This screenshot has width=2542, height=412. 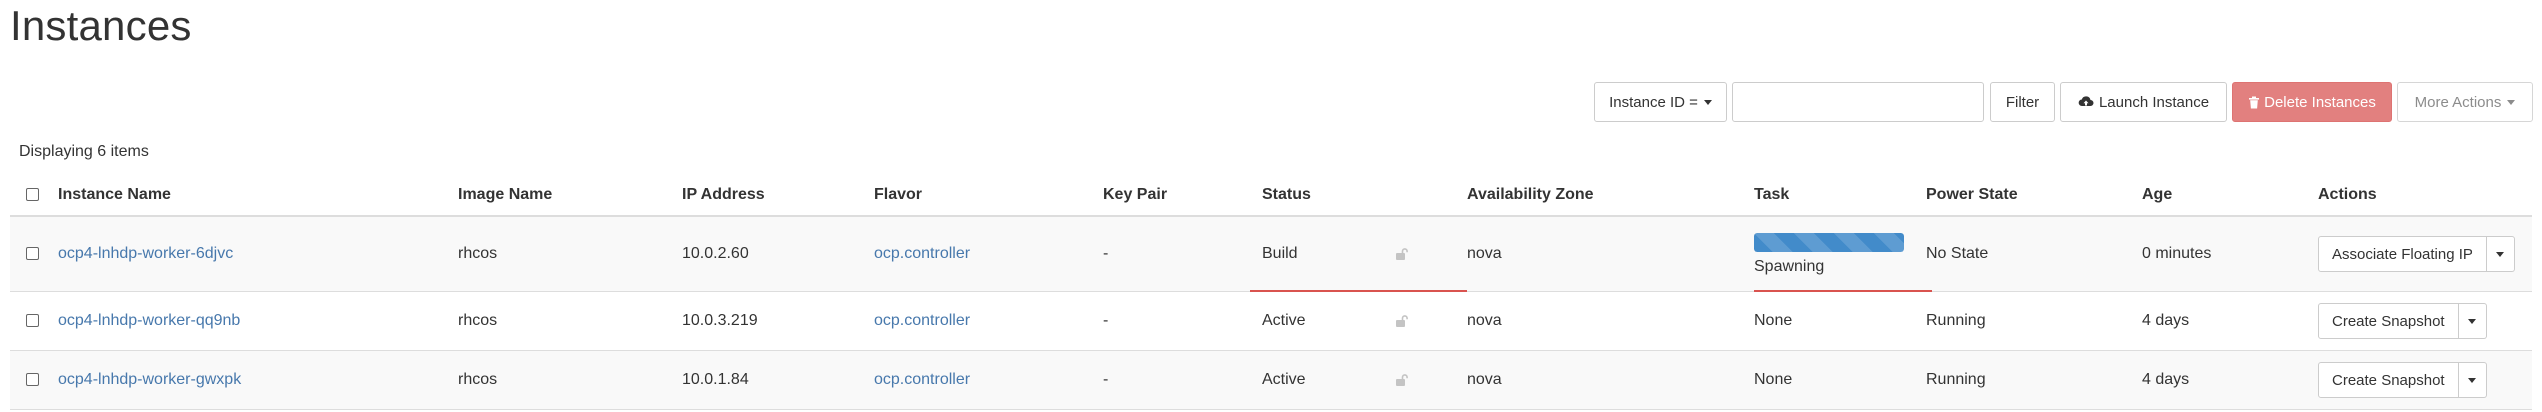 I want to click on col-power-state: Power State, so click(x=2034, y=196).